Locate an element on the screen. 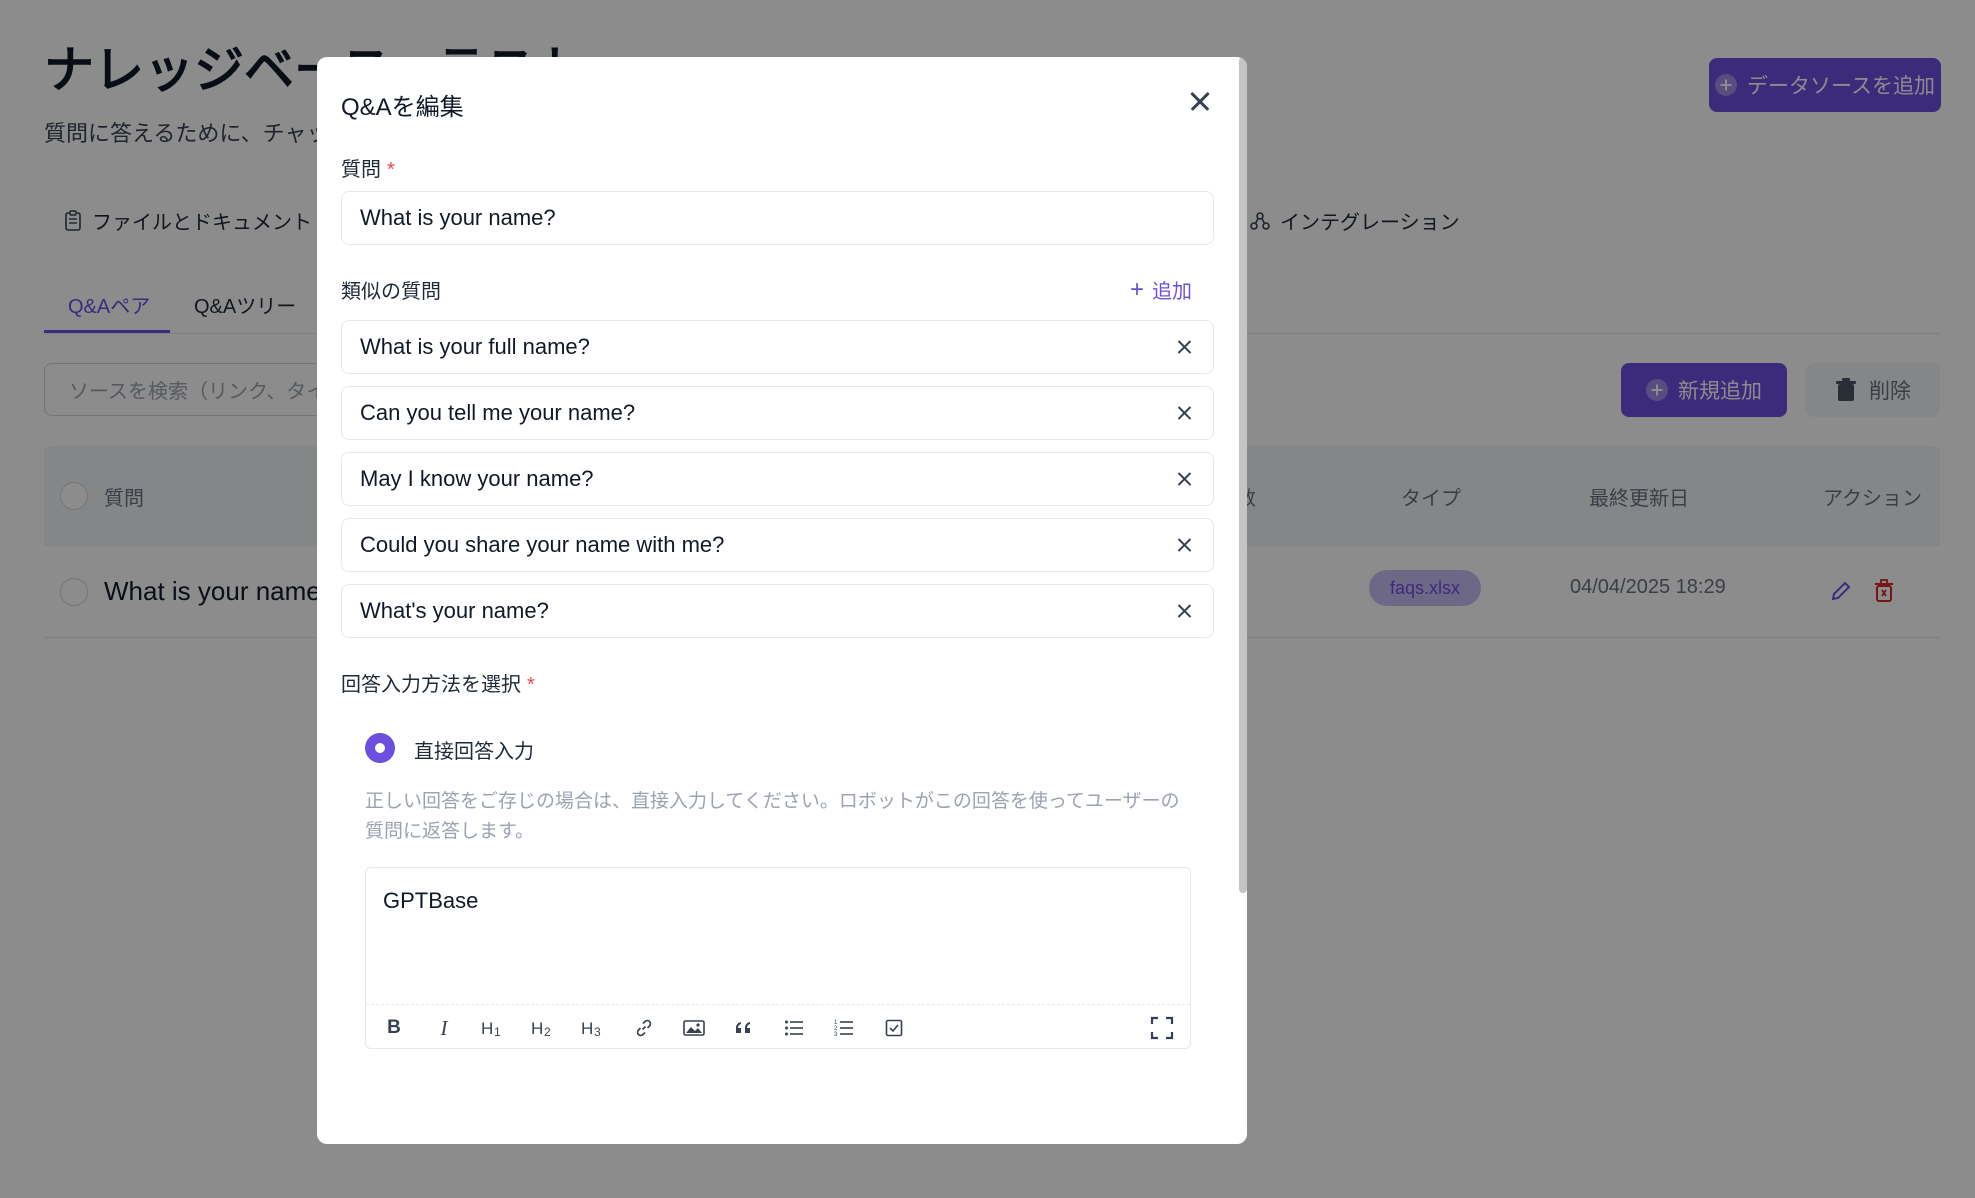 The height and width of the screenshot is (1198, 1975). fullscreen-icon is located at coordinates (1162, 1028).